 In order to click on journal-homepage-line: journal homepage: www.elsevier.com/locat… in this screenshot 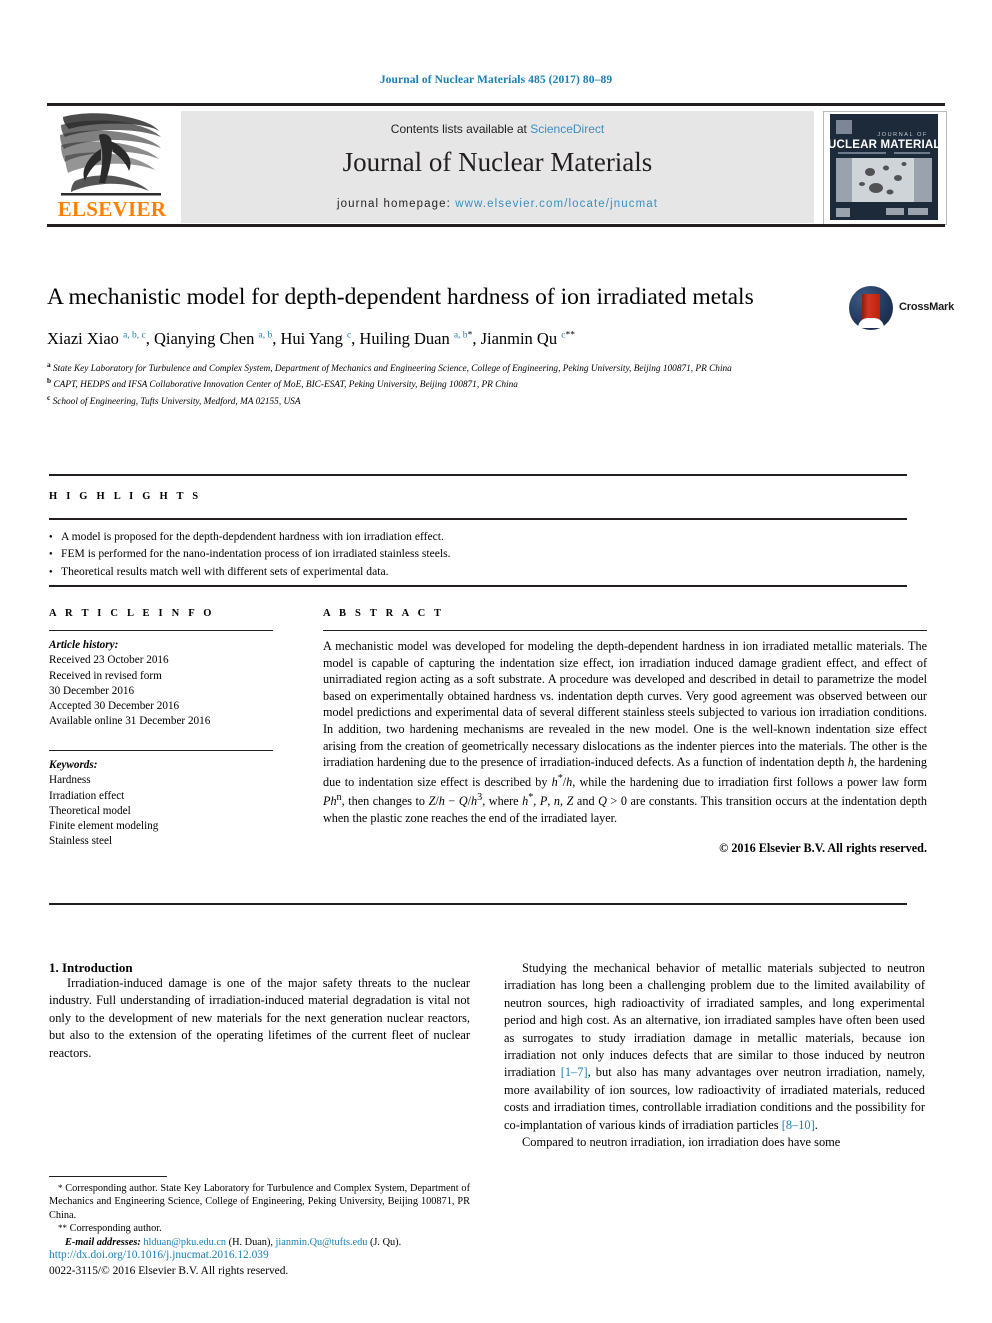, I will do `click(497, 204)`.